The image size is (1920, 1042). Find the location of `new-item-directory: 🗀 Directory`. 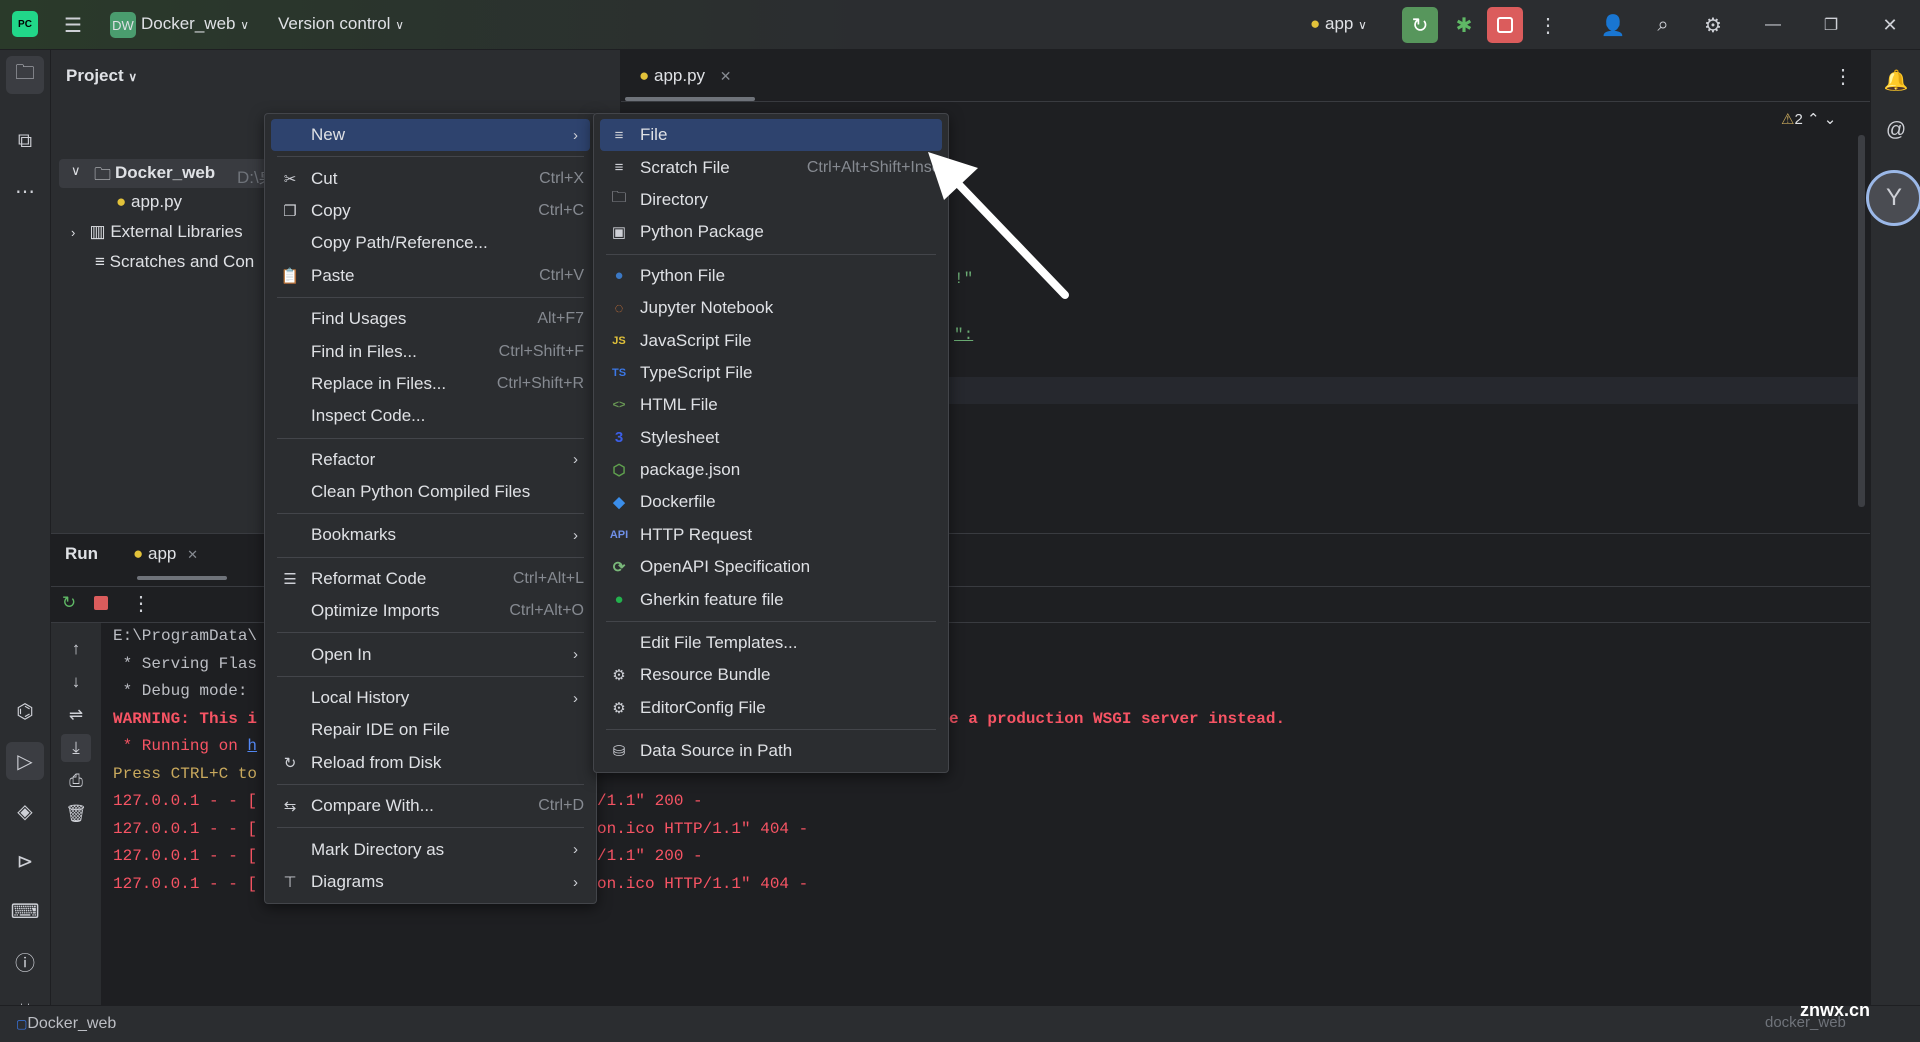

new-item-directory: 🗀 Directory is located at coordinates (771, 200).